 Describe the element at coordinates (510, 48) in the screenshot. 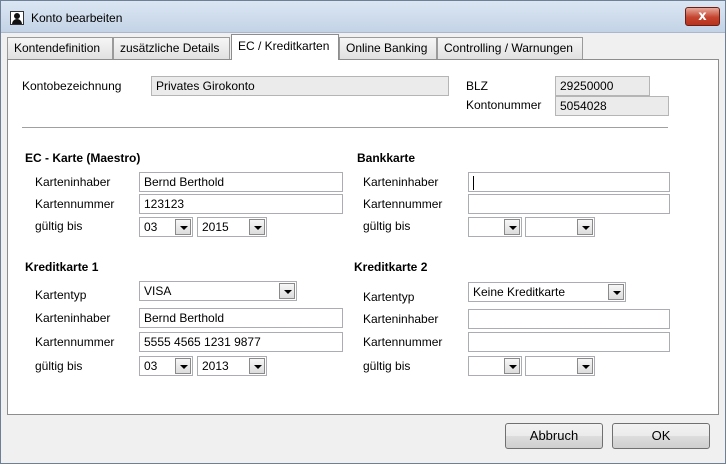

I see `tab-controlling-warnungen: Controlling / Warnungen` at that location.